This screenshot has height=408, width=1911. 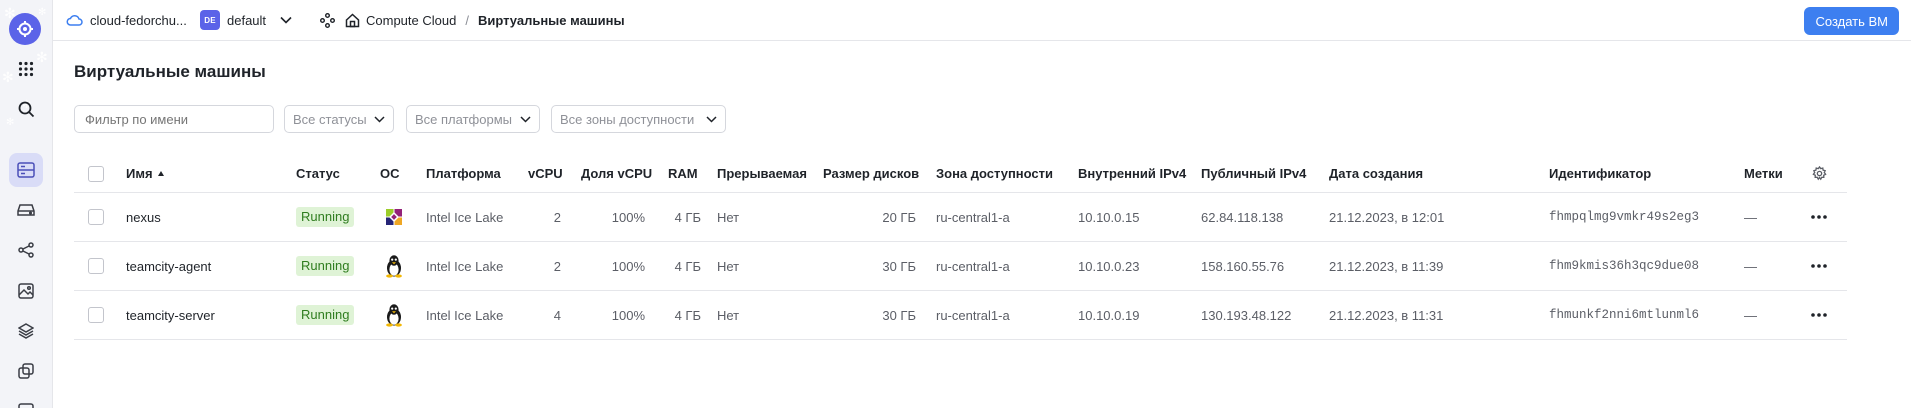 I want to click on vm-vcpu: 4, so click(x=557, y=315).